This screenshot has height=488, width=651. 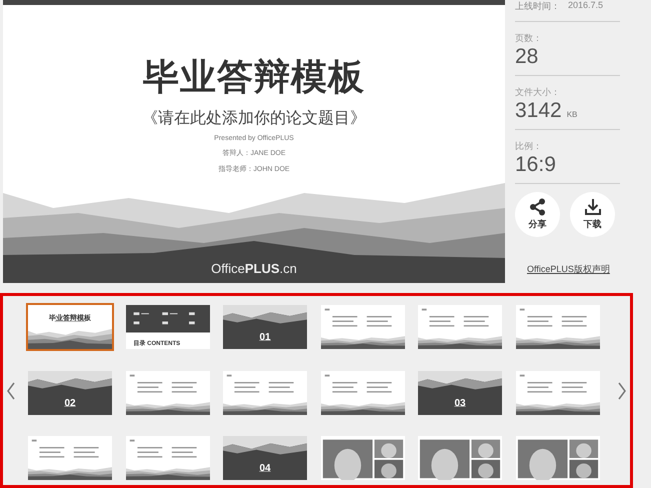 I want to click on brand-text: OfficePLUS.cn, so click(x=254, y=268).